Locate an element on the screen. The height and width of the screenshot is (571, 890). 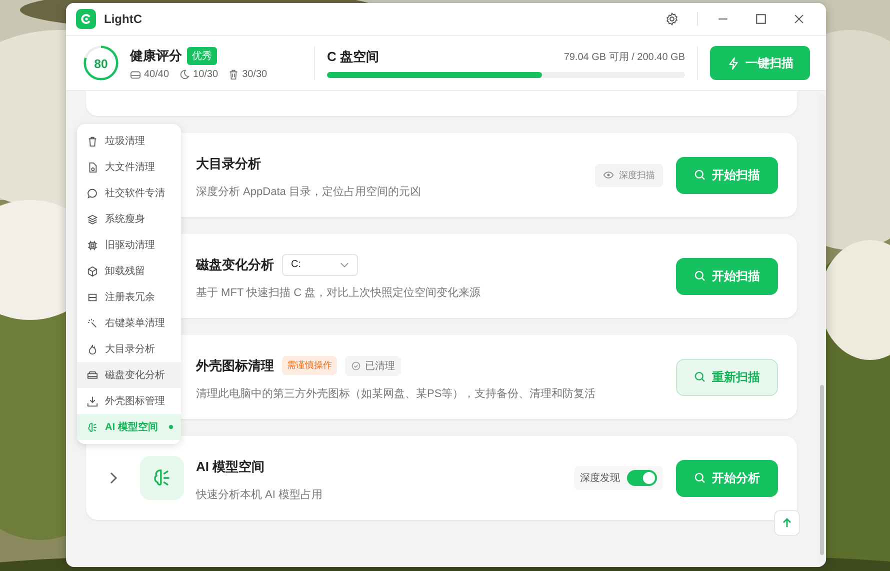
card-description: 快速分析本机 AI 模型占用 is located at coordinates (260, 495).